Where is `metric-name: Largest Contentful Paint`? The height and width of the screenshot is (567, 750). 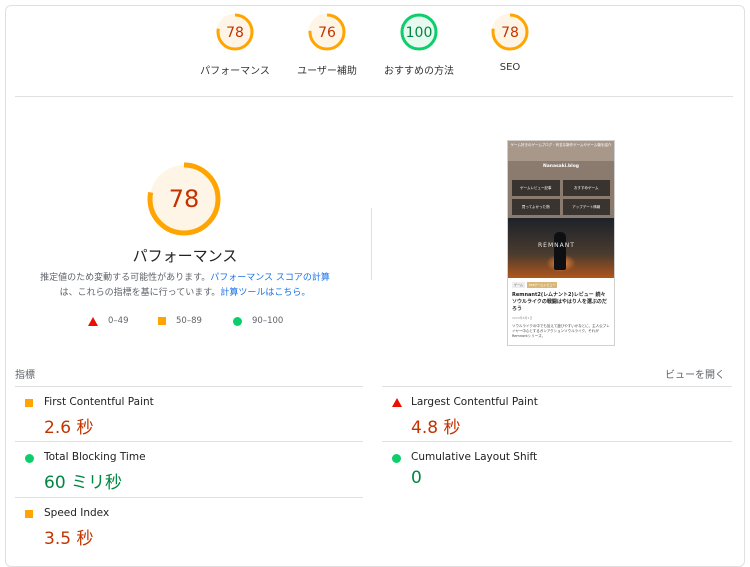 metric-name: Largest Contentful Paint is located at coordinates (474, 402).